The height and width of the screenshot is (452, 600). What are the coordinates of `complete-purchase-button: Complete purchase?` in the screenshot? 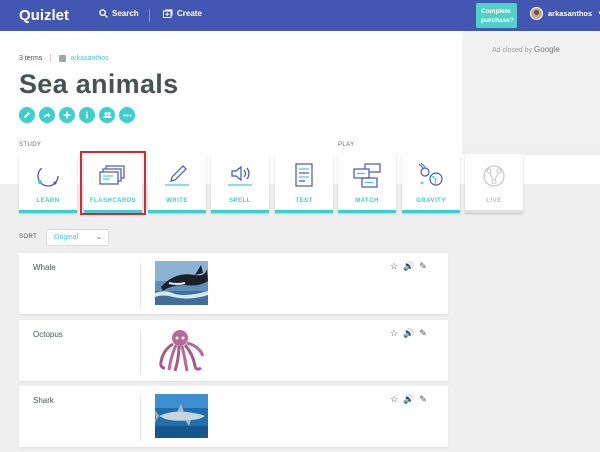 It's located at (496, 15).